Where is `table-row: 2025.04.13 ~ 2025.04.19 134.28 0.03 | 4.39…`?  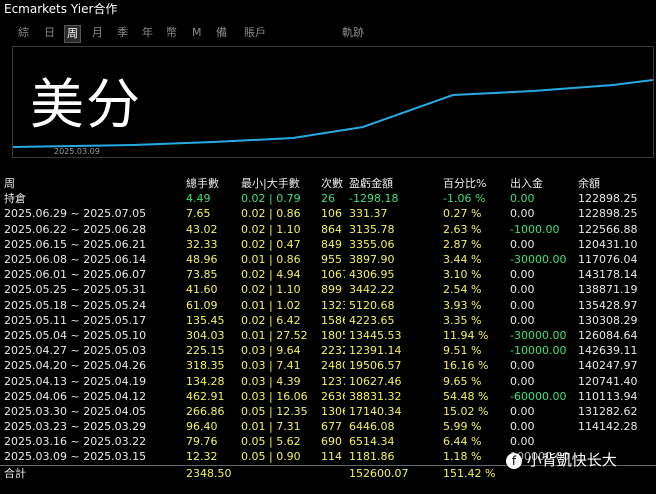
table-row: 2025.04.13 ~ 2025.04.19 134.28 0.03 | 4.39… is located at coordinates (328, 380).